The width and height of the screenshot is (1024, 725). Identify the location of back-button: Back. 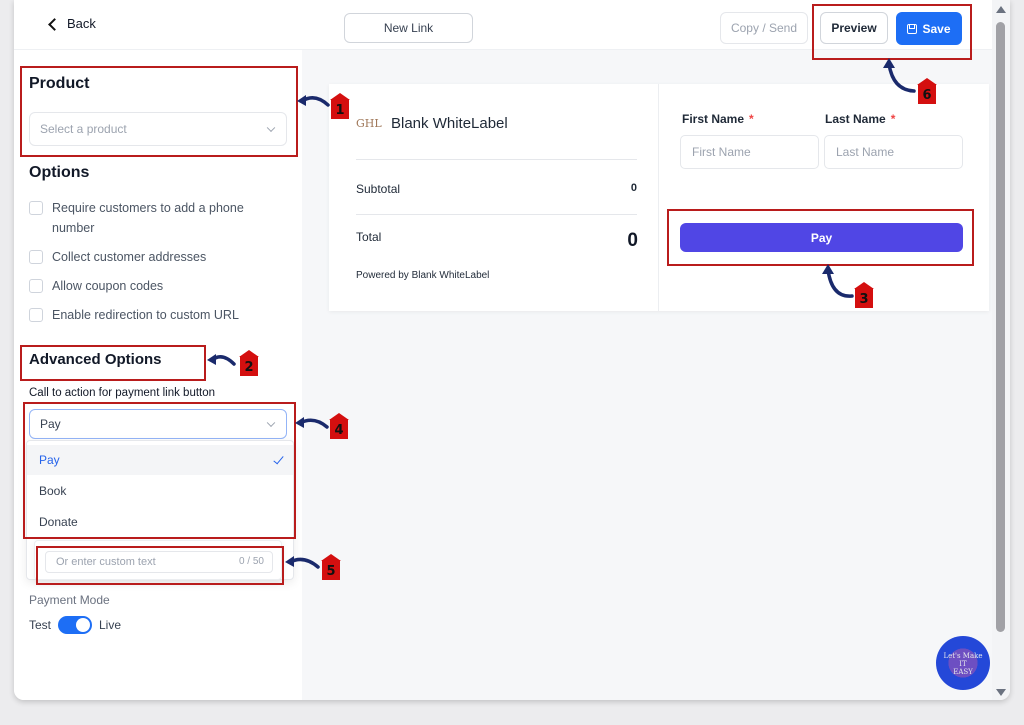
(72, 23).